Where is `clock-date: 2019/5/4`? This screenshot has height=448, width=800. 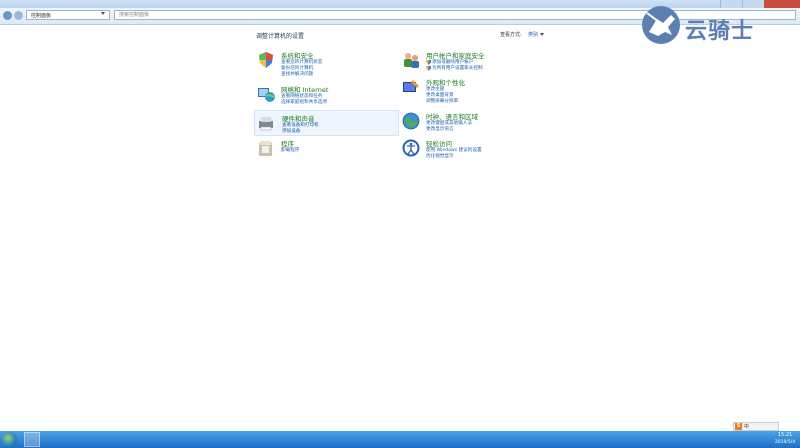
clock-date: 2019/5/4 is located at coordinates (785, 442).